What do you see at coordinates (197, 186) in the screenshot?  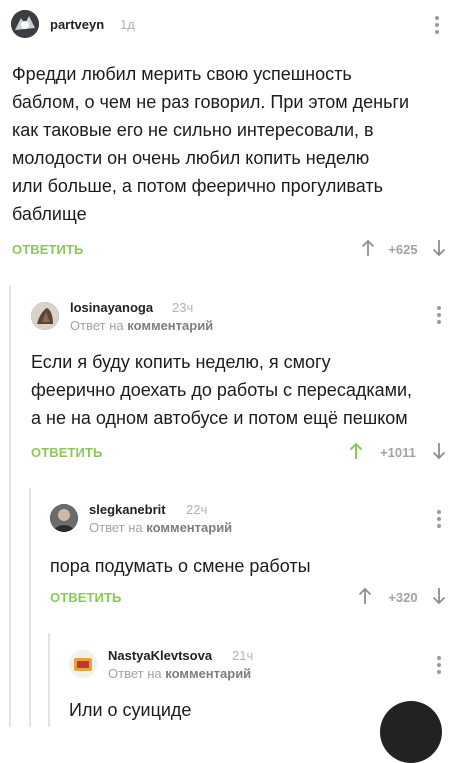 I see `comment-text-line: или больше, а потом феерично прогуливать` at bounding box center [197, 186].